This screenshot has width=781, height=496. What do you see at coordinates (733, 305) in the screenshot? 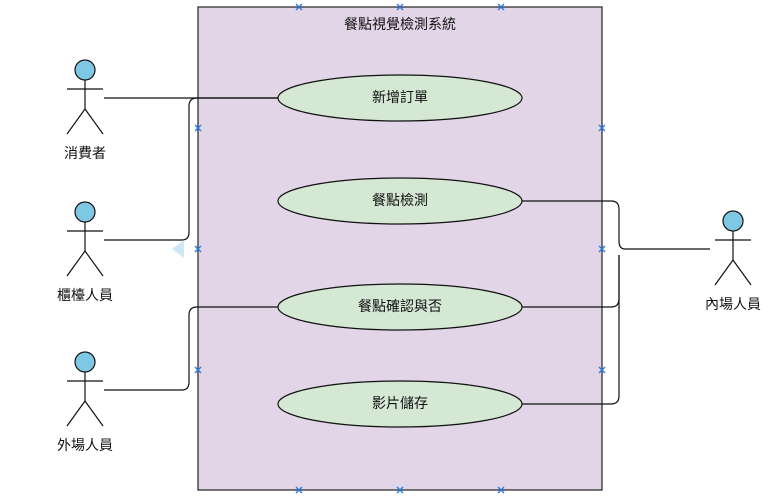
I see `actor-label-kitchen: 內場人員` at bounding box center [733, 305].